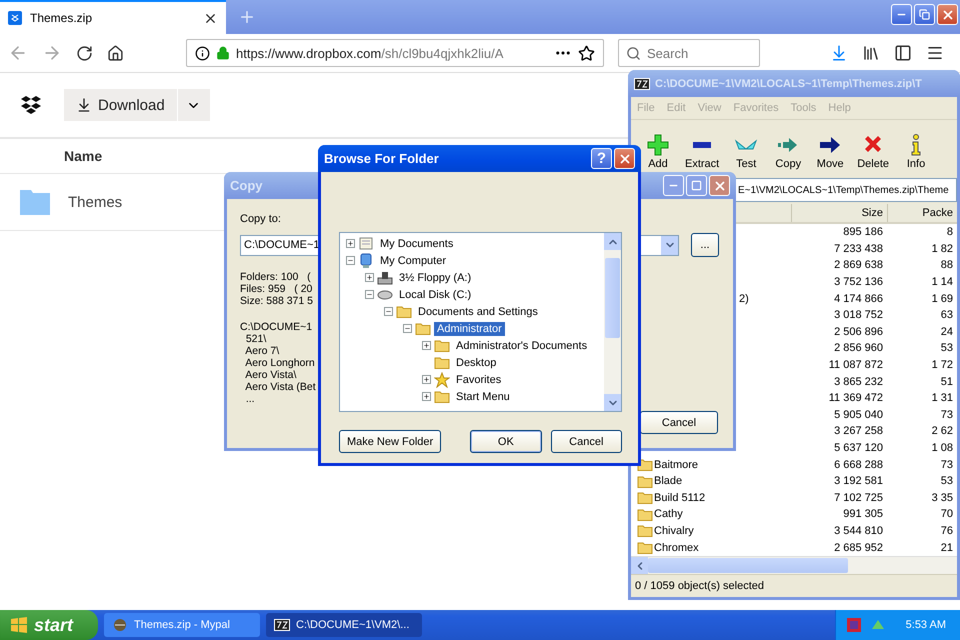  Describe the element at coordinates (863, 232) in the screenshot. I see `table-cell-text: 895 186` at that location.